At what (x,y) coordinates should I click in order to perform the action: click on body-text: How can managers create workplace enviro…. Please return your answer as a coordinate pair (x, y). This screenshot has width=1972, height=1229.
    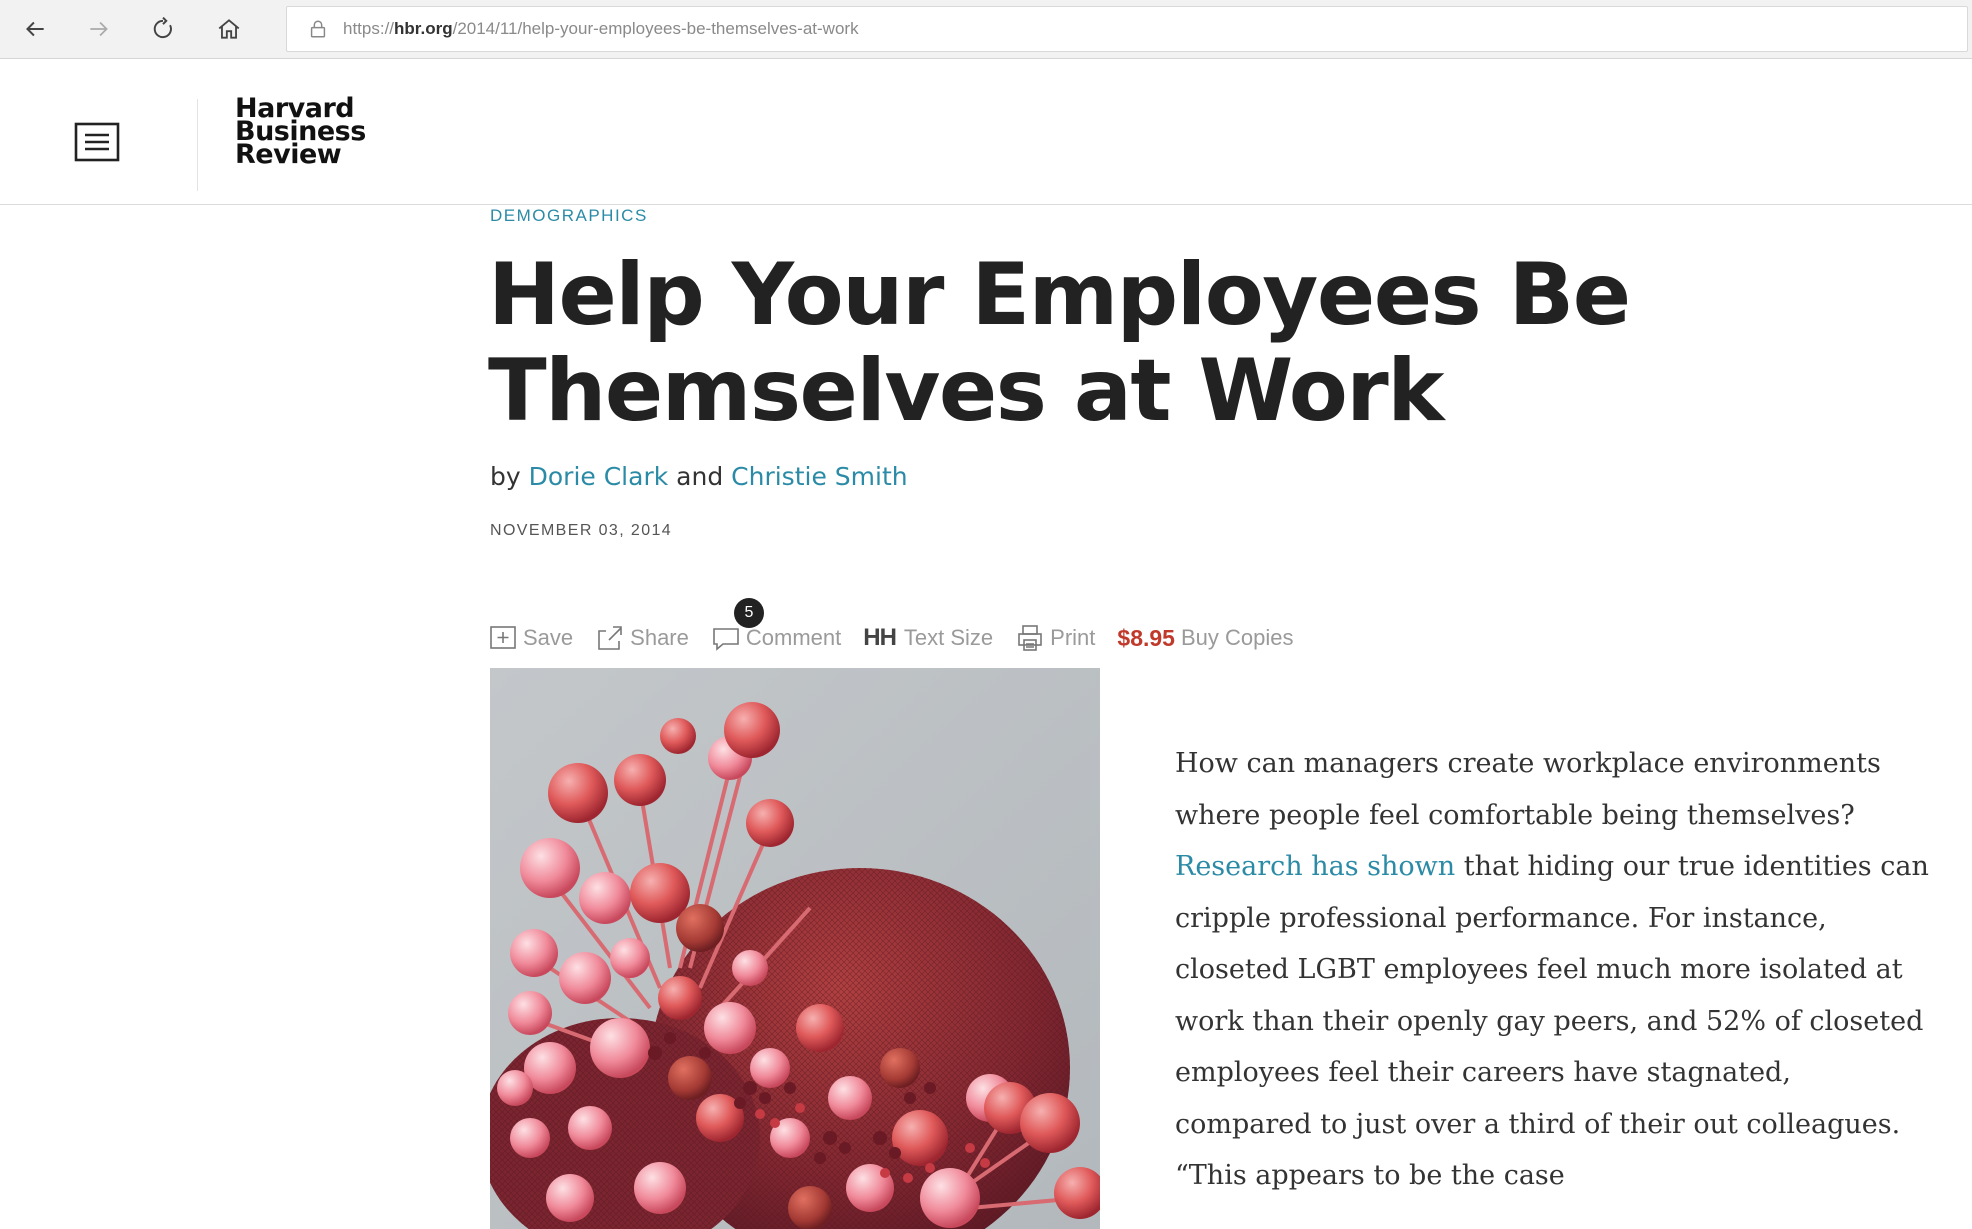
    Looking at the image, I should click on (1528, 789).